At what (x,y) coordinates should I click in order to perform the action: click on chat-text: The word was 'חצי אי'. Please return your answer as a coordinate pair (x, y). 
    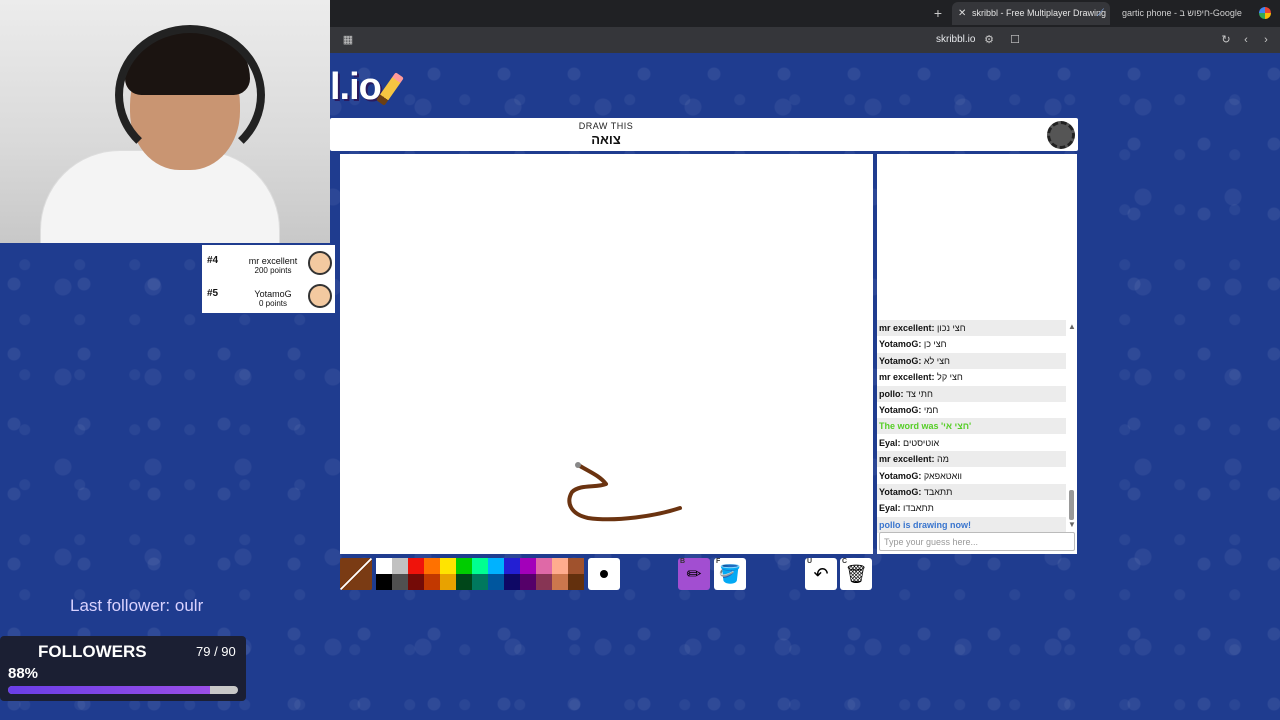
    Looking at the image, I should click on (925, 426).